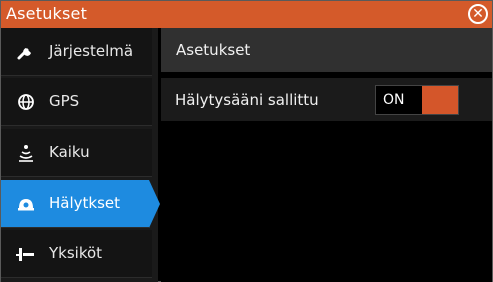 The image size is (493, 282). Describe the element at coordinates (478, 14) in the screenshot. I see `close-icon: ✕` at that location.